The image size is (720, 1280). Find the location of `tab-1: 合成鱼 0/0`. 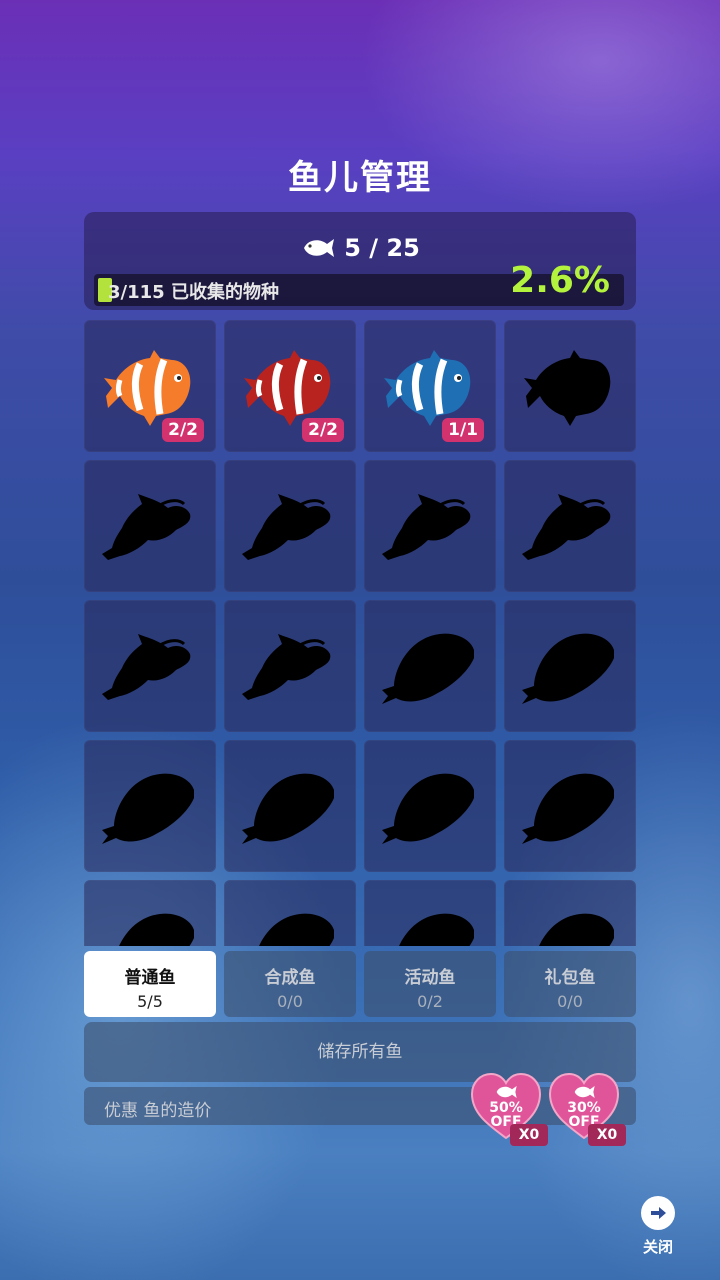

tab-1: 合成鱼 0/0 is located at coordinates (290, 984).